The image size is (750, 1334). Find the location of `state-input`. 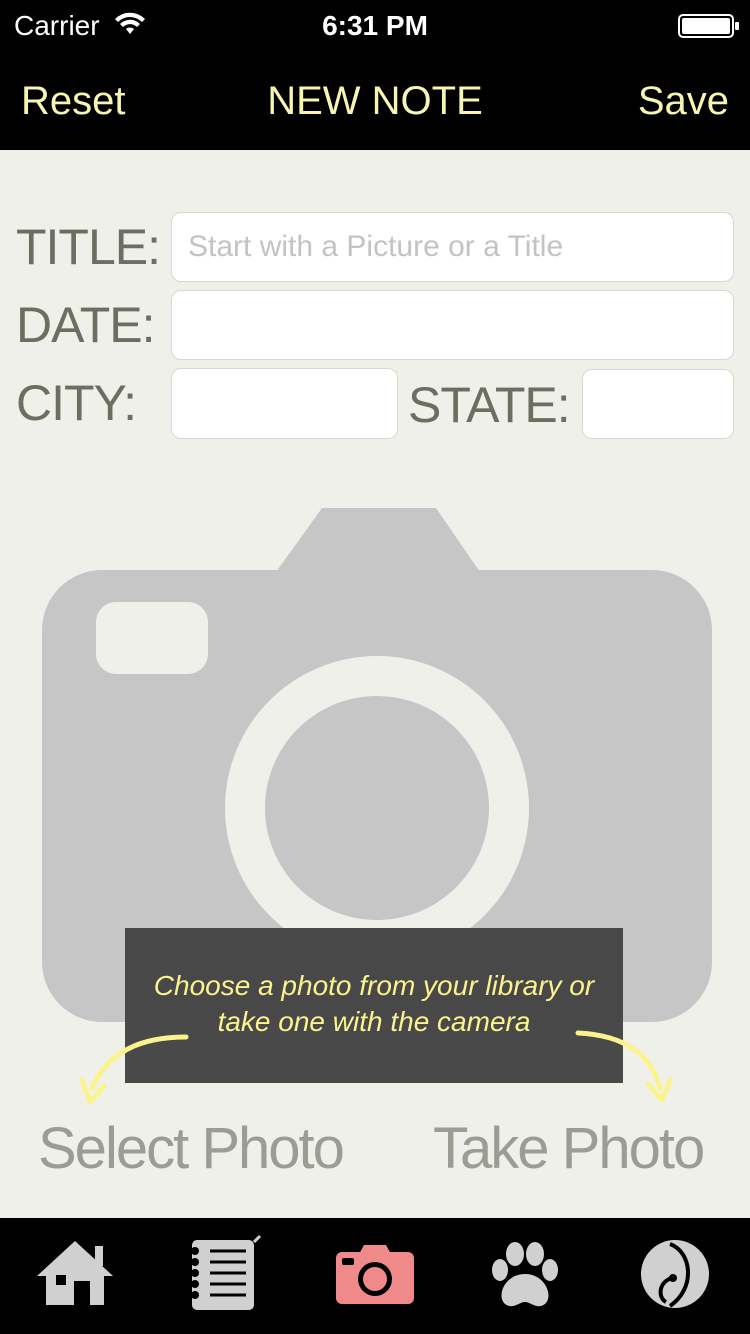

state-input is located at coordinates (658, 404).